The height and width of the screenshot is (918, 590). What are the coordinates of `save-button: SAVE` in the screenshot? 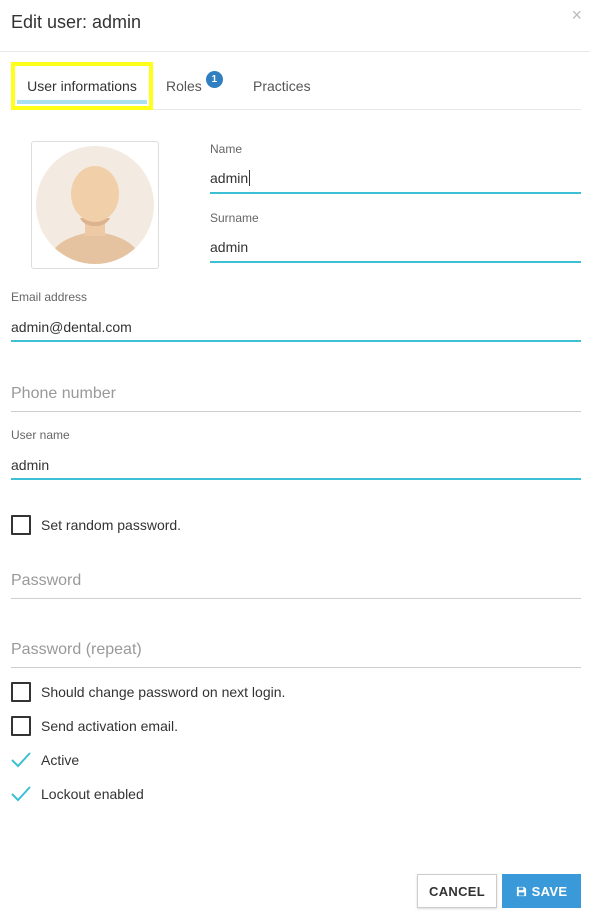 It's located at (541, 891).